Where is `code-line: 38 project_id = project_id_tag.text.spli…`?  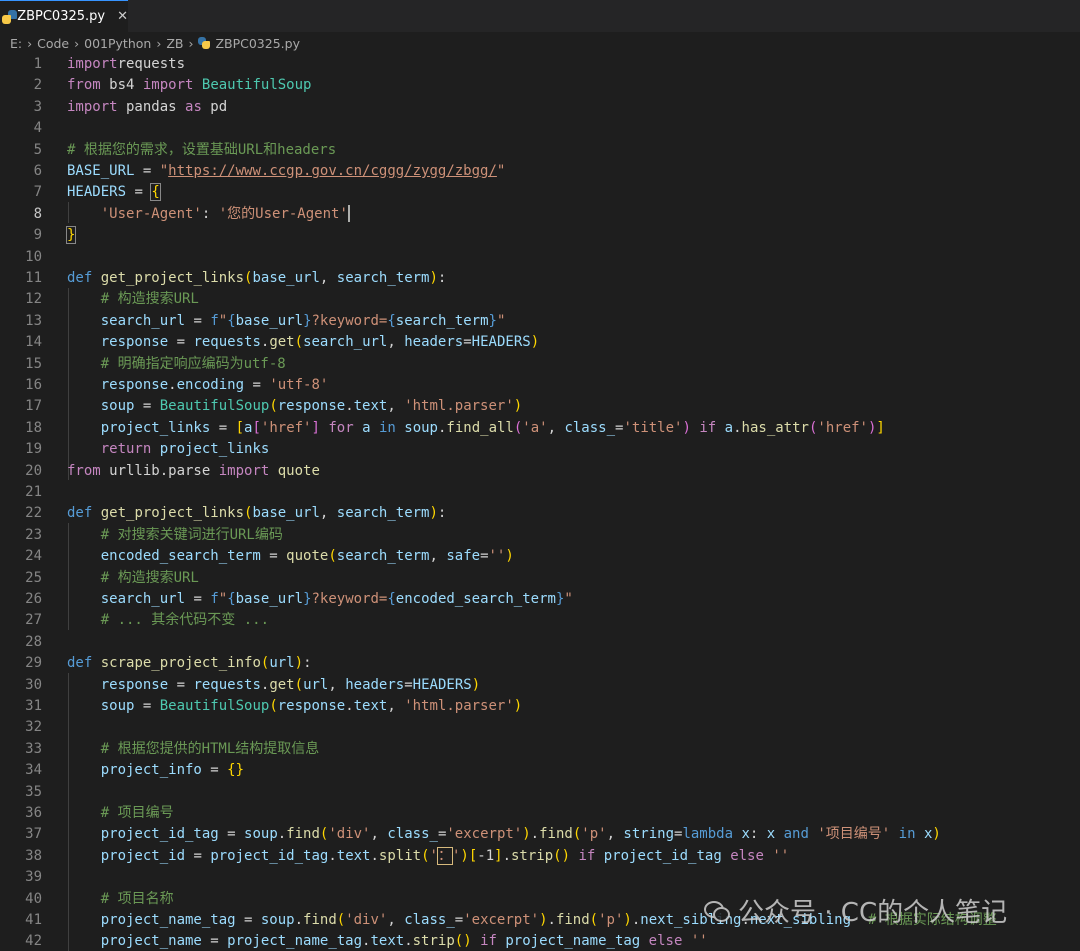 code-line: 38 project_id = project_id_tag.text.spli… is located at coordinates (540, 856).